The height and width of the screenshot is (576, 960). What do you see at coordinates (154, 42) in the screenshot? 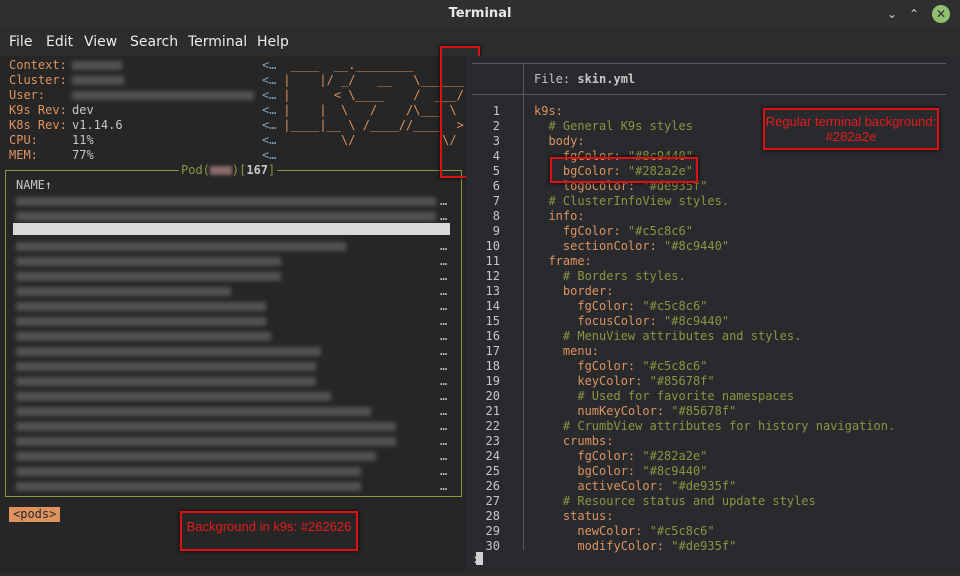
I see `menu-search: Search` at bounding box center [154, 42].